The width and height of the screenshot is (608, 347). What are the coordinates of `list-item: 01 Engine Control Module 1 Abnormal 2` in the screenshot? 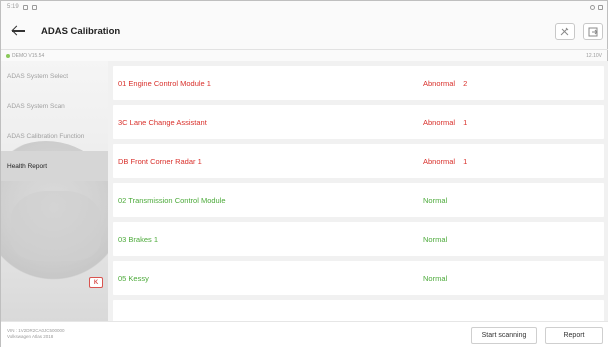 It's located at (358, 83).